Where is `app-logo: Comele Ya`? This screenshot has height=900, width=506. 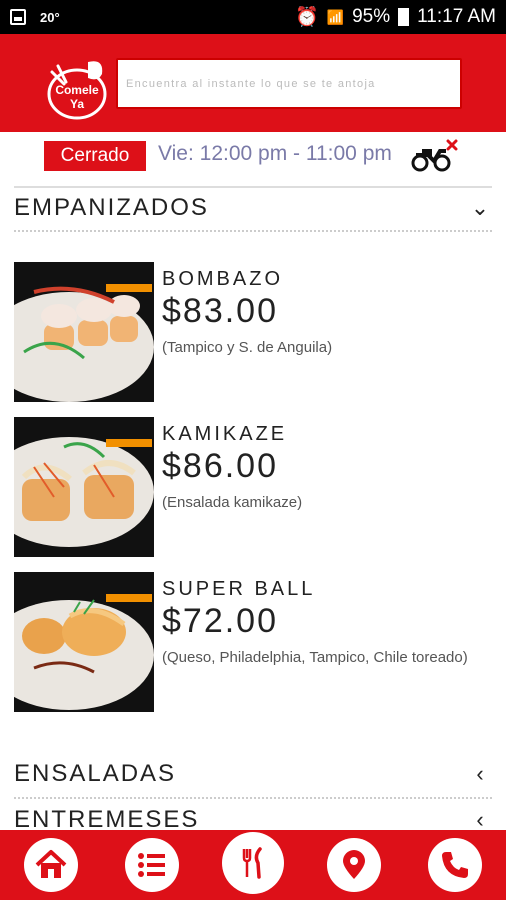 app-logo: Comele Ya is located at coordinates (77, 87).